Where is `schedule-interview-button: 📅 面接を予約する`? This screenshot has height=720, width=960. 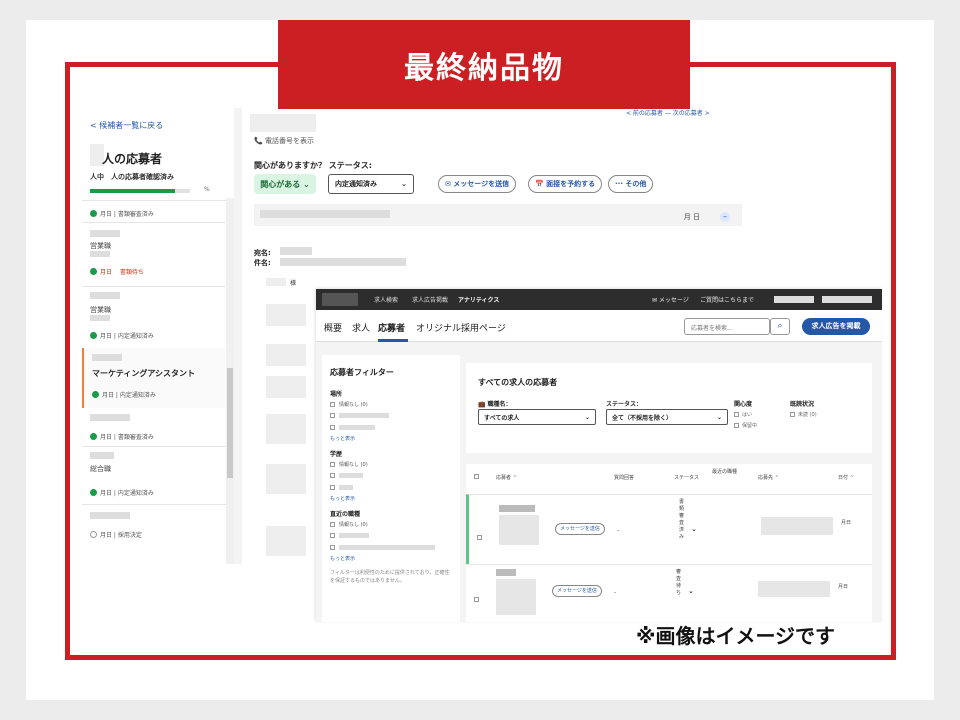 schedule-interview-button: 📅 面接を予約する is located at coordinates (565, 184).